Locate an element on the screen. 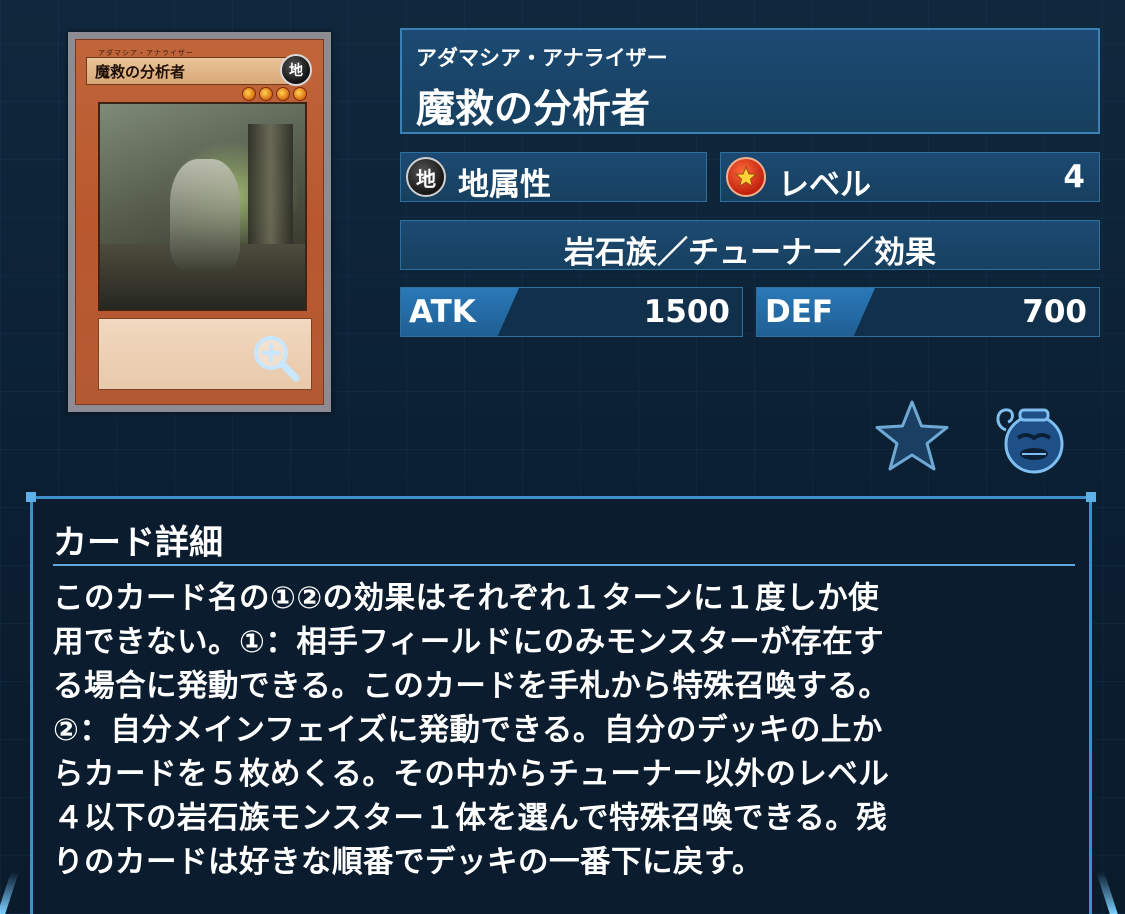 The image size is (1125, 914). level-panel: レベル 4 is located at coordinates (910, 177).